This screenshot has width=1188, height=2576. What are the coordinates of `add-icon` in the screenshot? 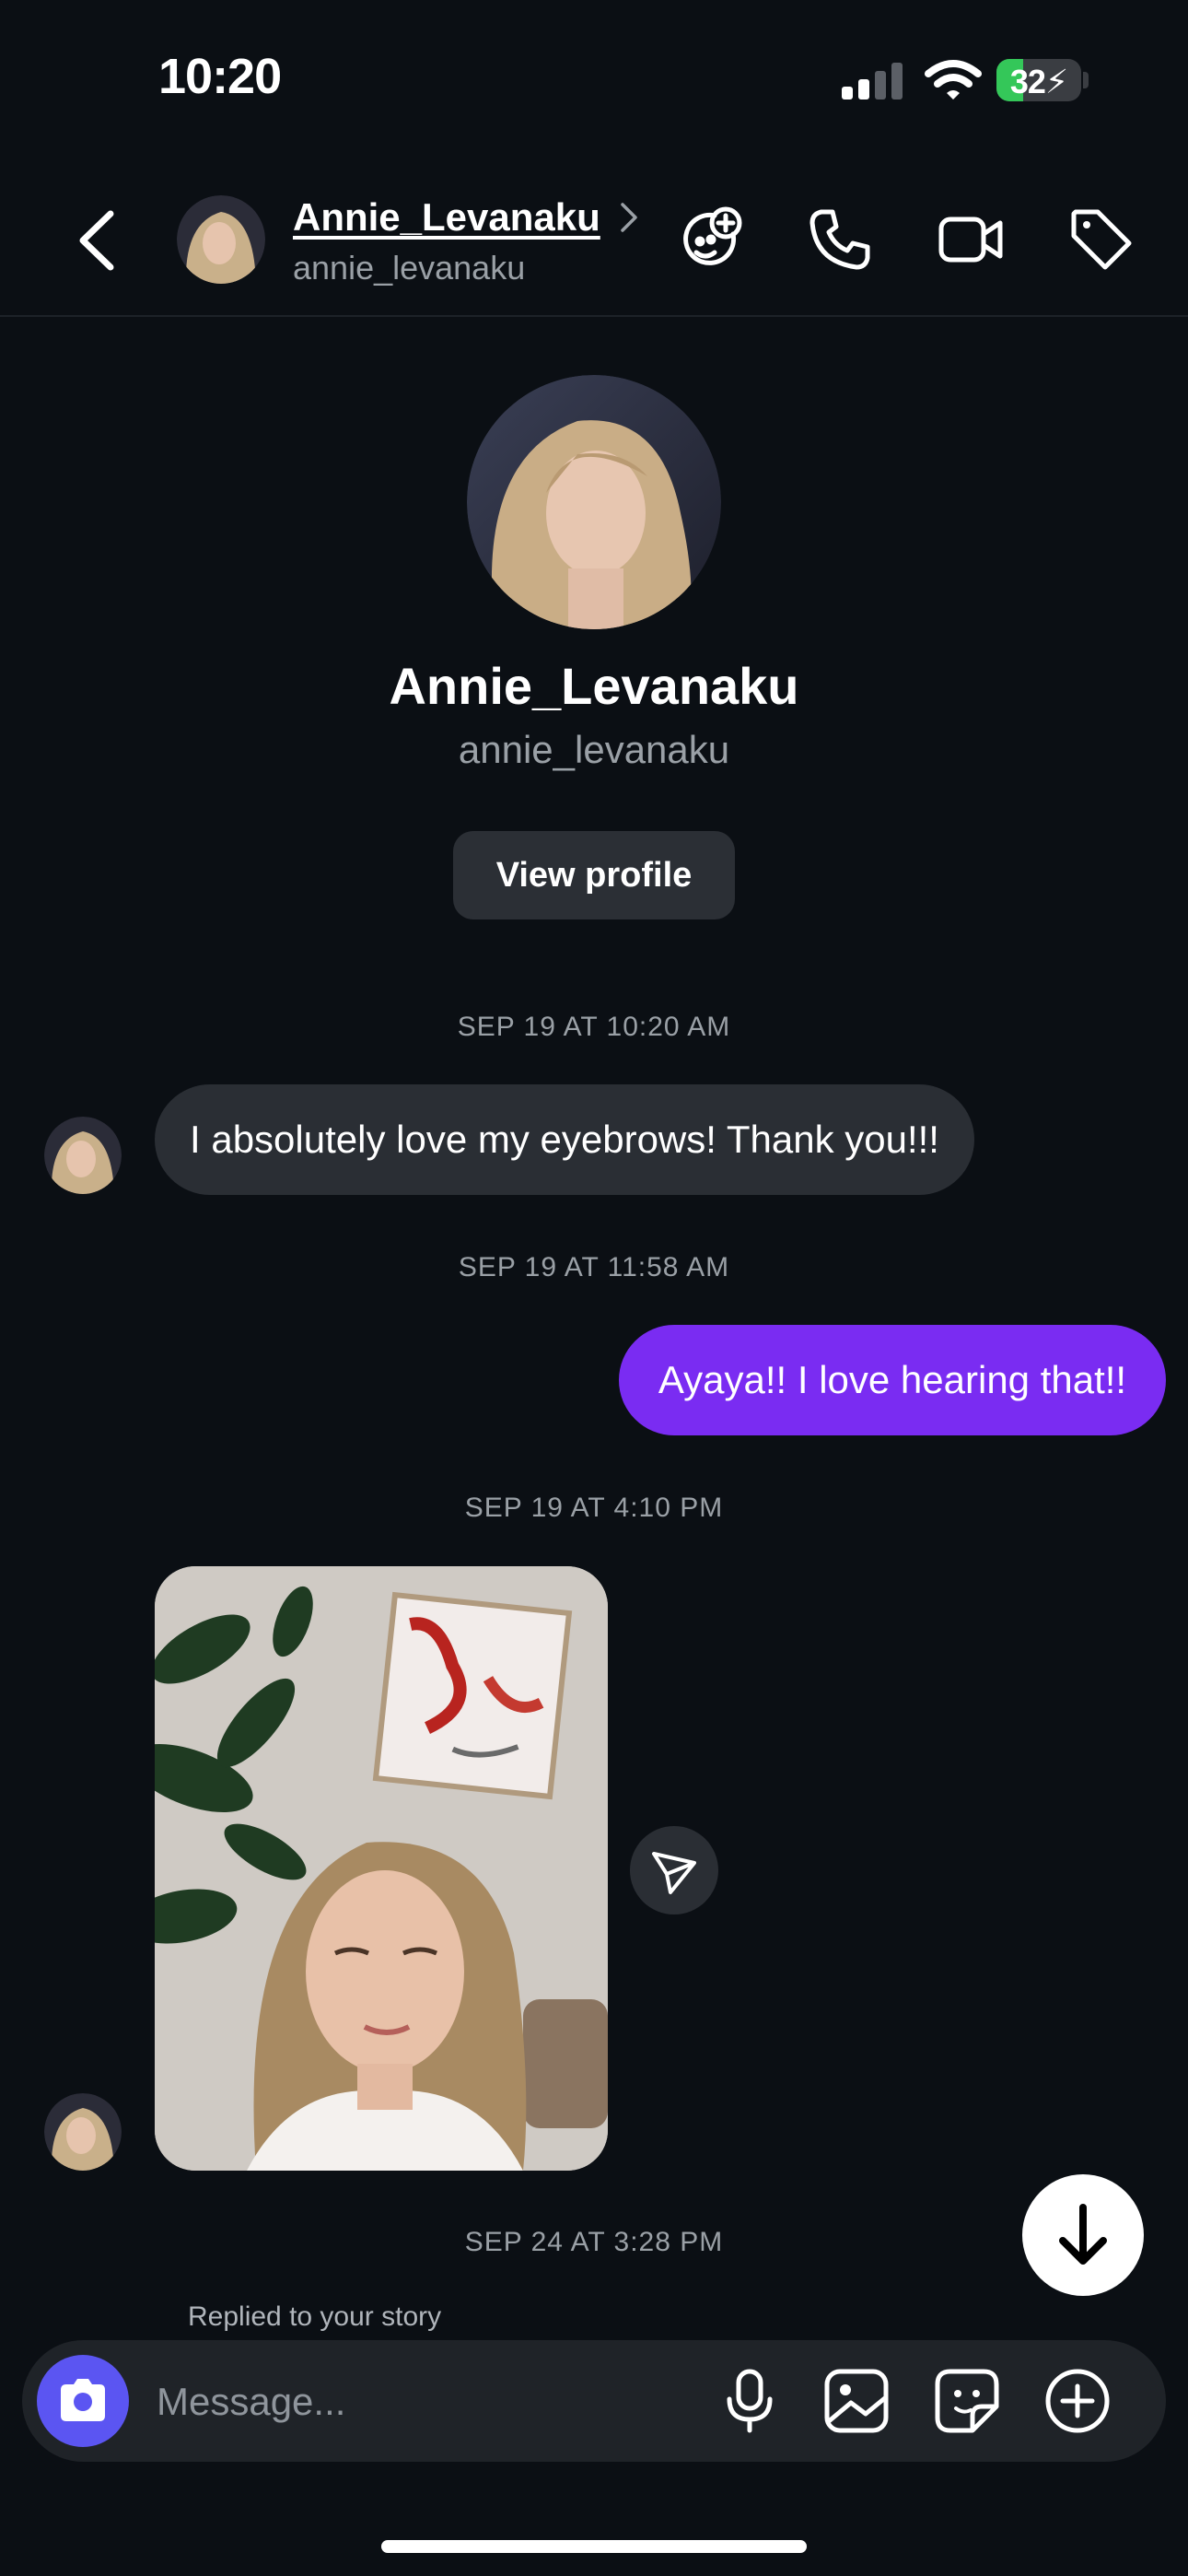 It's located at (1077, 2401).